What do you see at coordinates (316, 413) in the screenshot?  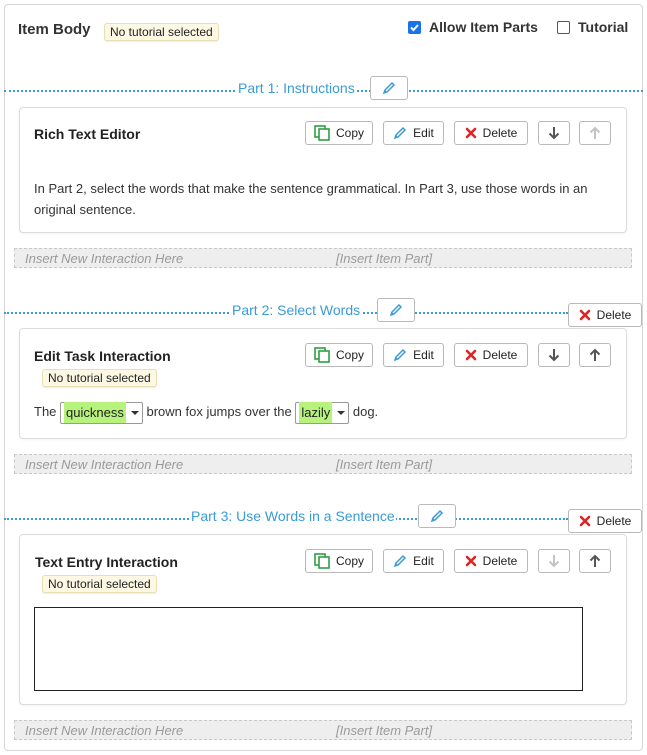 I see `selected-word: lazily` at bounding box center [316, 413].